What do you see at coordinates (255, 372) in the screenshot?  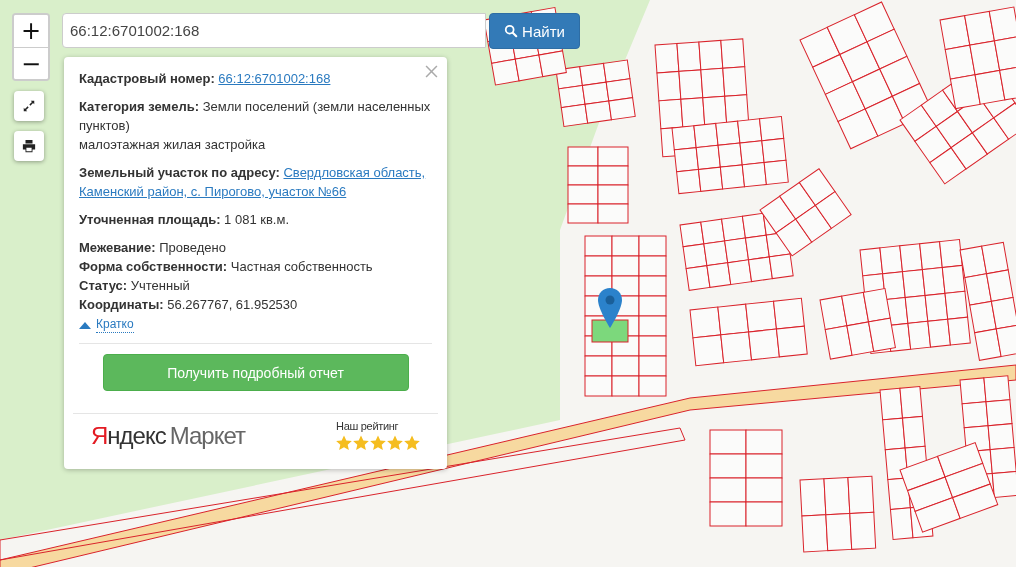 I see `report-button: Получить подробный отчет` at bounding box center [255, 372].